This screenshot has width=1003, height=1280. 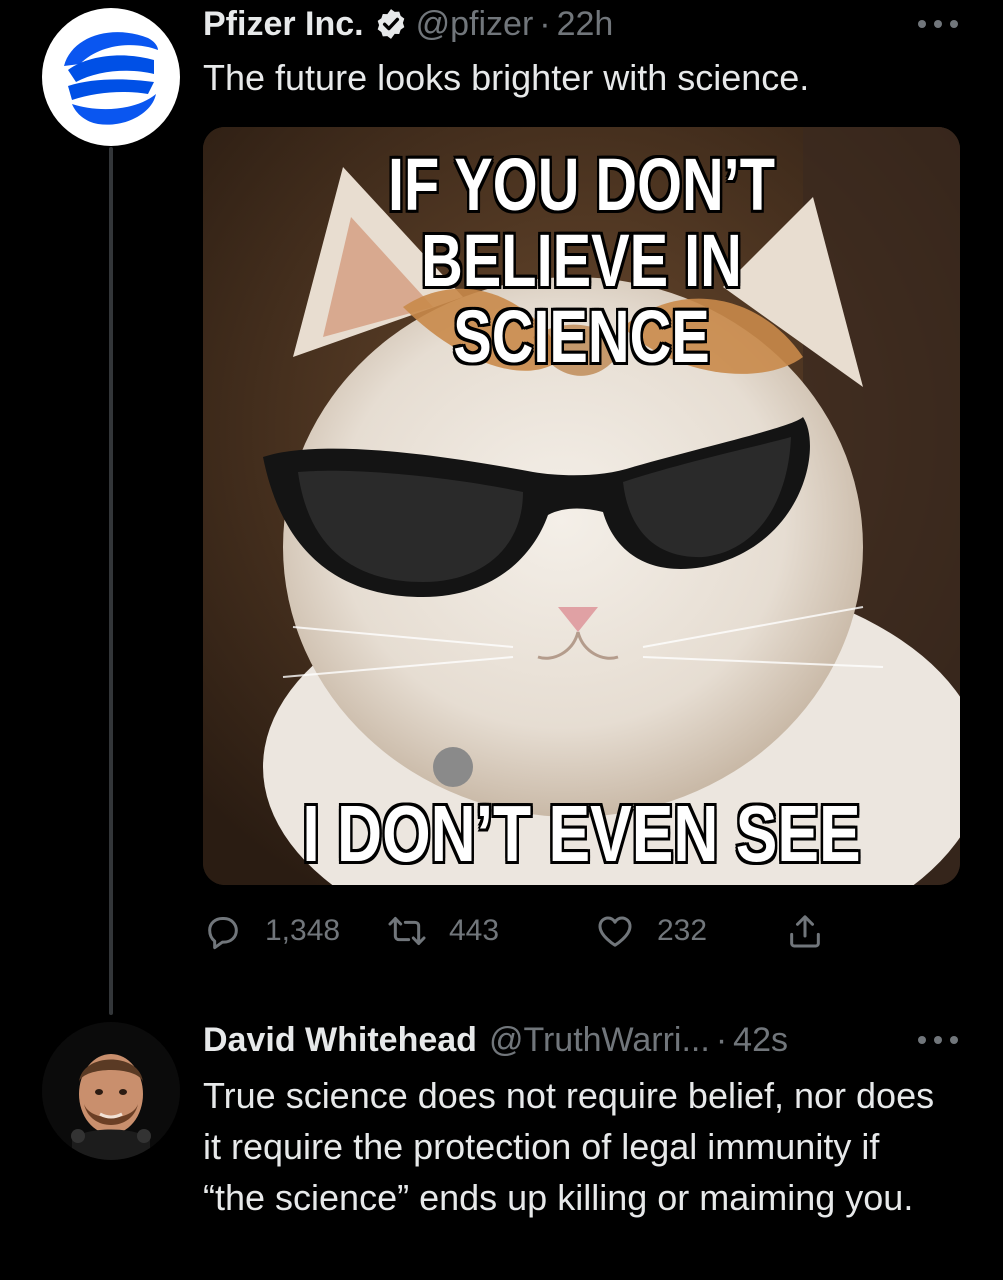 I want to click on reply-button: 1,348, so click(x=271, y=931).